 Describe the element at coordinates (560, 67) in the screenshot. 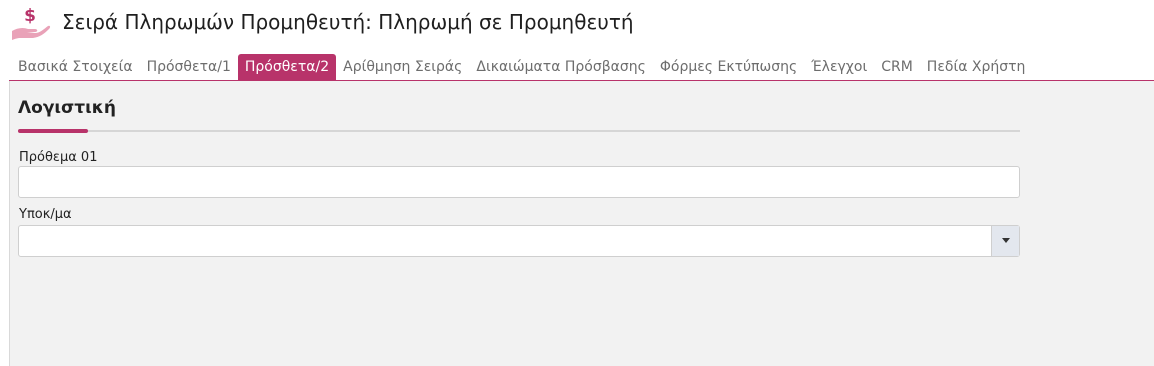

I see `tab-access-rights: Δικαιώματα Πρόσβασης` at that location.